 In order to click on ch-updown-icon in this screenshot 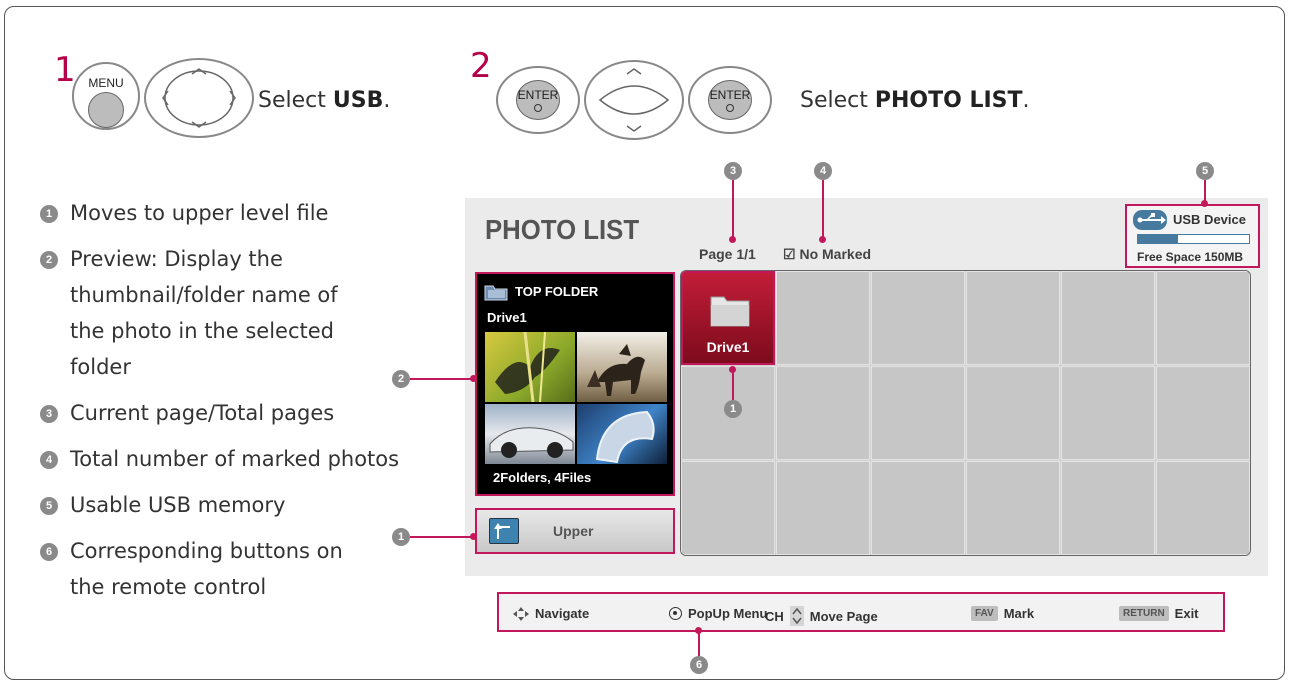, I will do `click(796, 616)`.